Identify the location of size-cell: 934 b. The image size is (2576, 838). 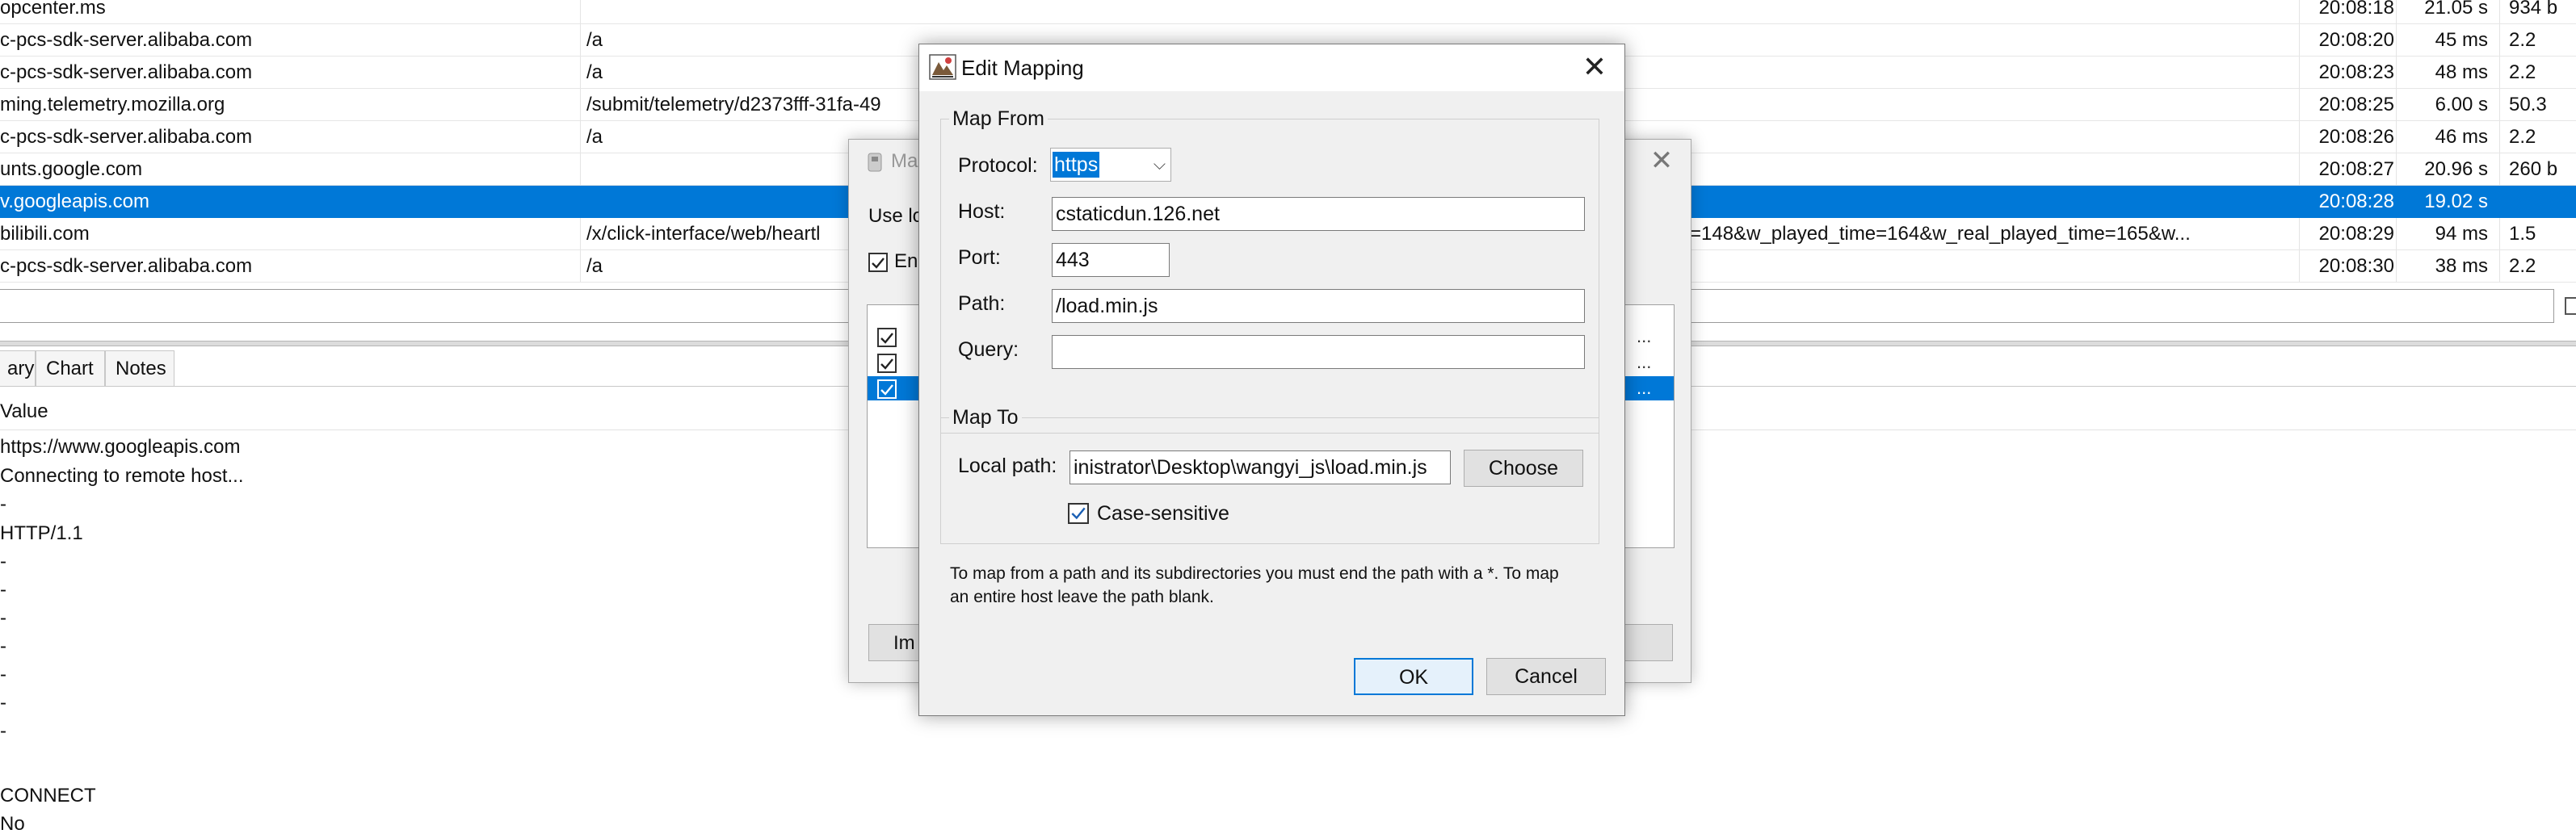
(2533, 9).